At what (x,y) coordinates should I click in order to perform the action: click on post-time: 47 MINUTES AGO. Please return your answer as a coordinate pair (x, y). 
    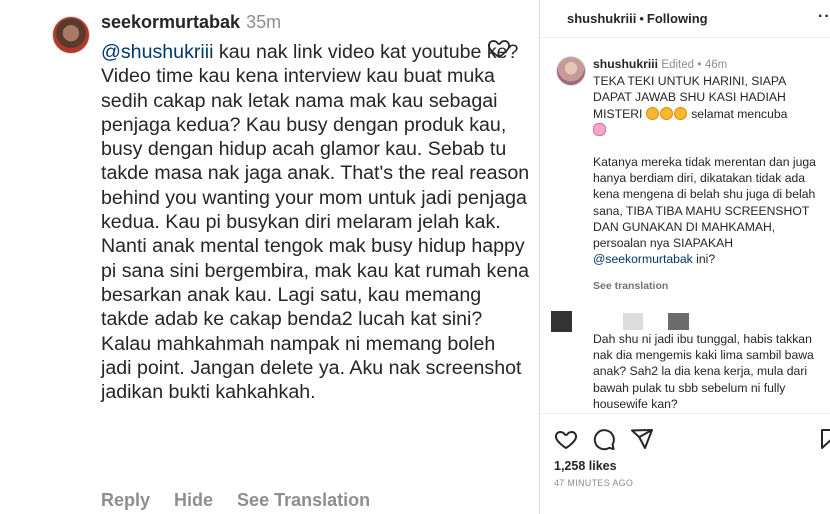
    Looking at the image, I should click on (594, 483).